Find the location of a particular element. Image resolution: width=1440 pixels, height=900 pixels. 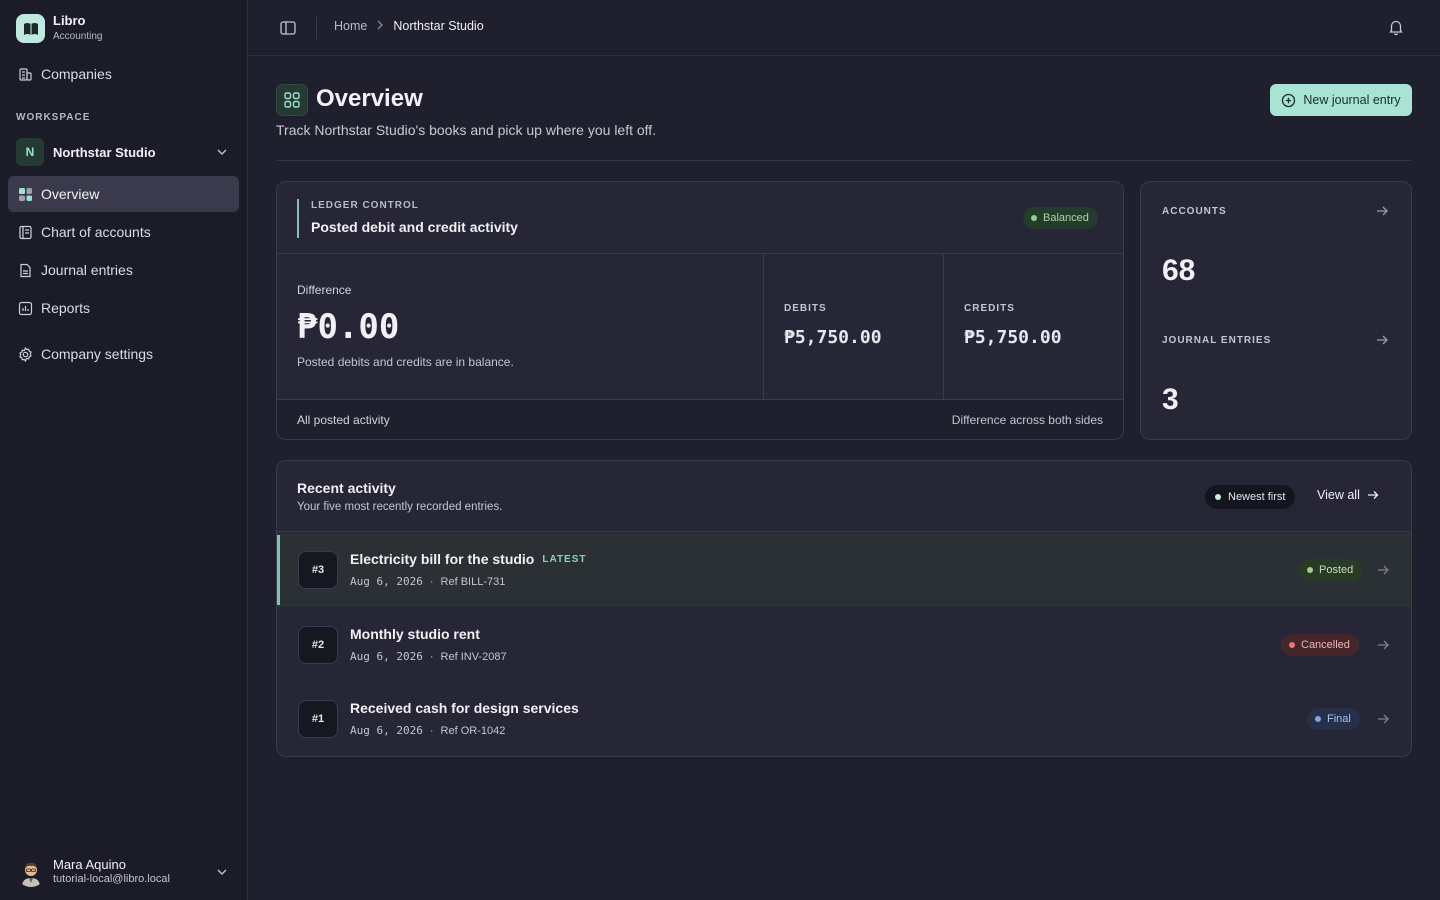

sidebar-item-companies: Companies is located at coordinates (123, 74).